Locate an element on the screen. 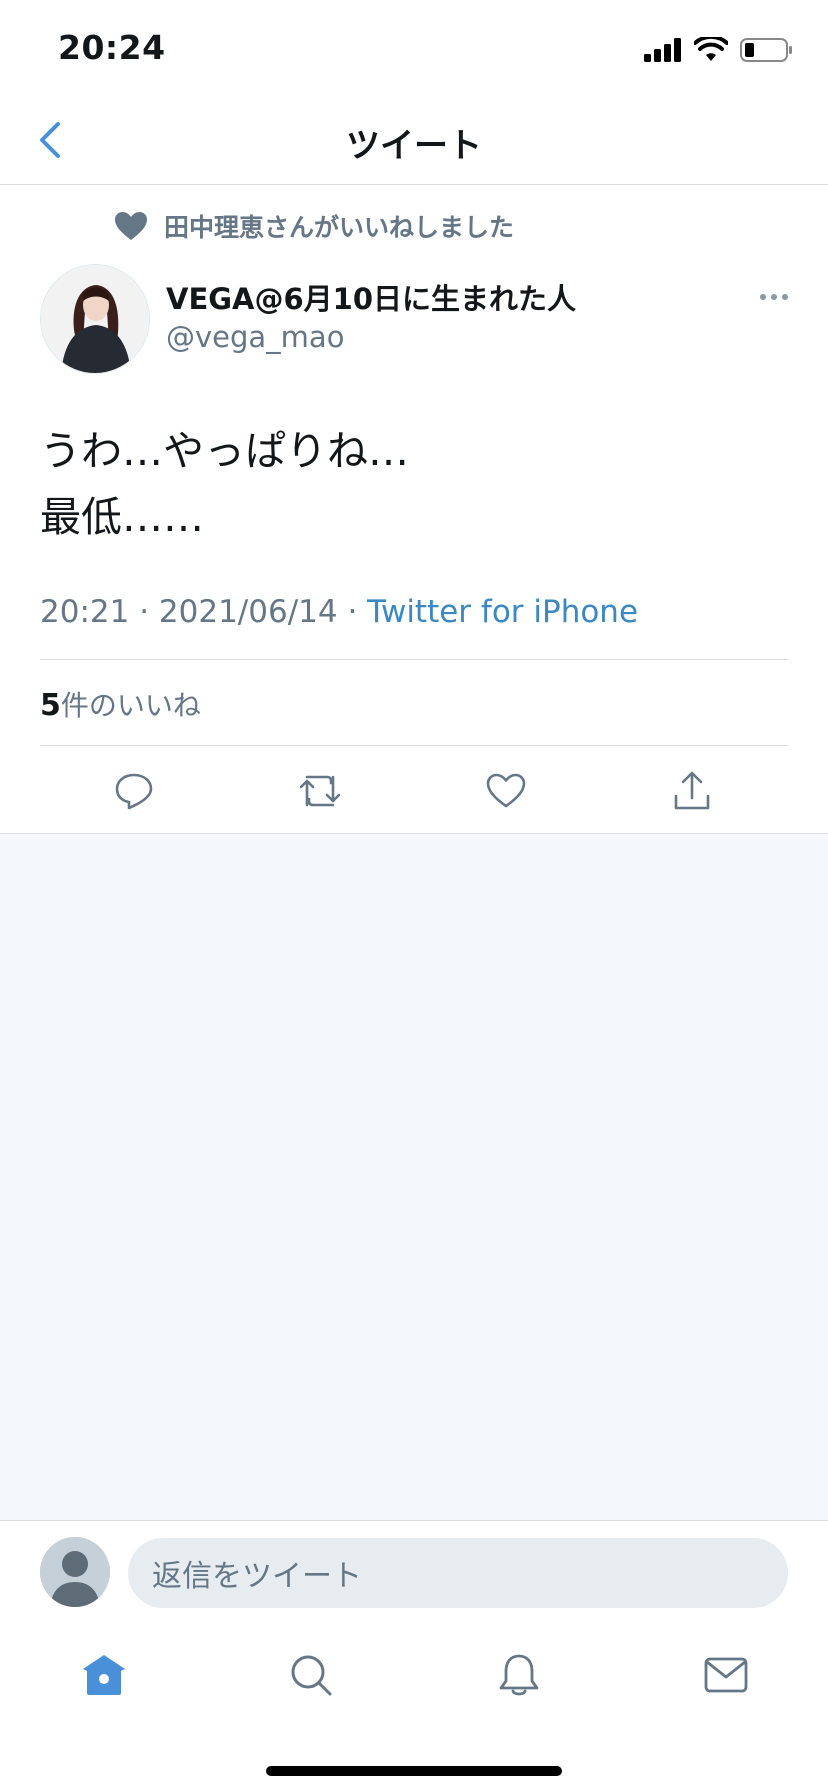  search-icon is located at coordinates (311, 1675).